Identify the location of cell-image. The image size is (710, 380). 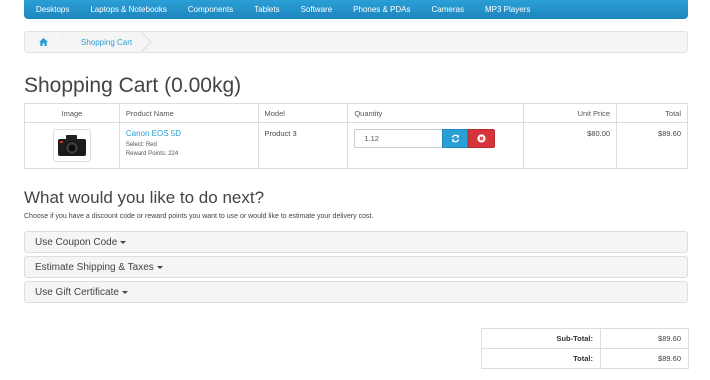
(72, 145).